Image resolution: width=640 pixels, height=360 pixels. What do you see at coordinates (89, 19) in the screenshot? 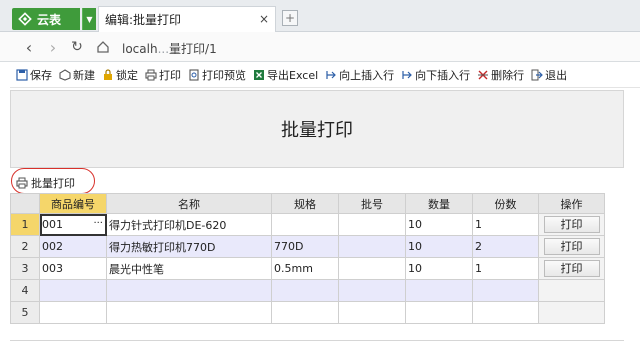
I see `app-dropdown-caret-icon: ▼` at bounding box center [89, 19].